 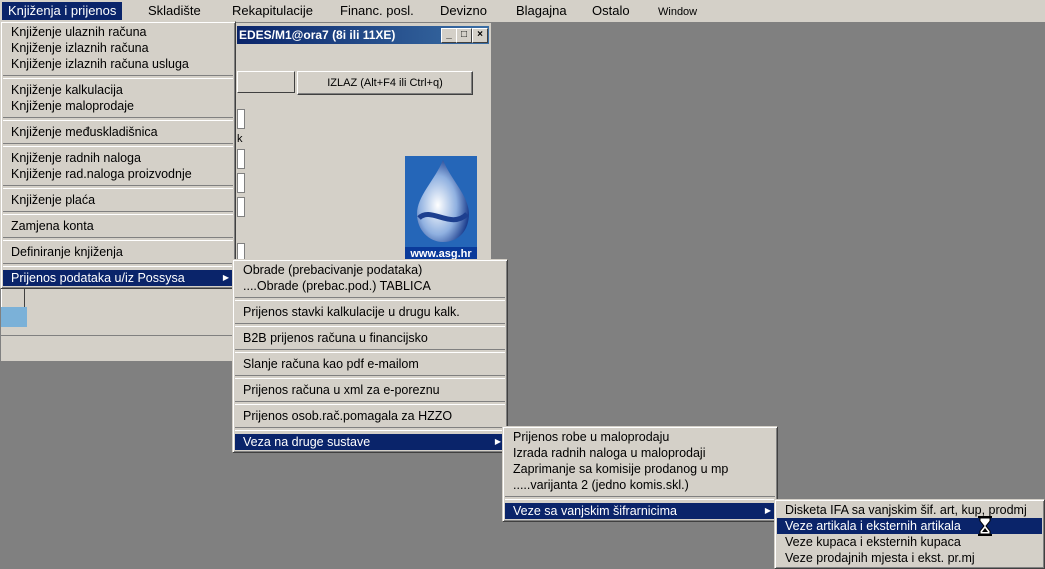 I want to click on menu-item-veze-sa-vanjskim-ifrarnicima: Veze sa vanjskim šifrarnicima ▶, so click(x=640, y=511).